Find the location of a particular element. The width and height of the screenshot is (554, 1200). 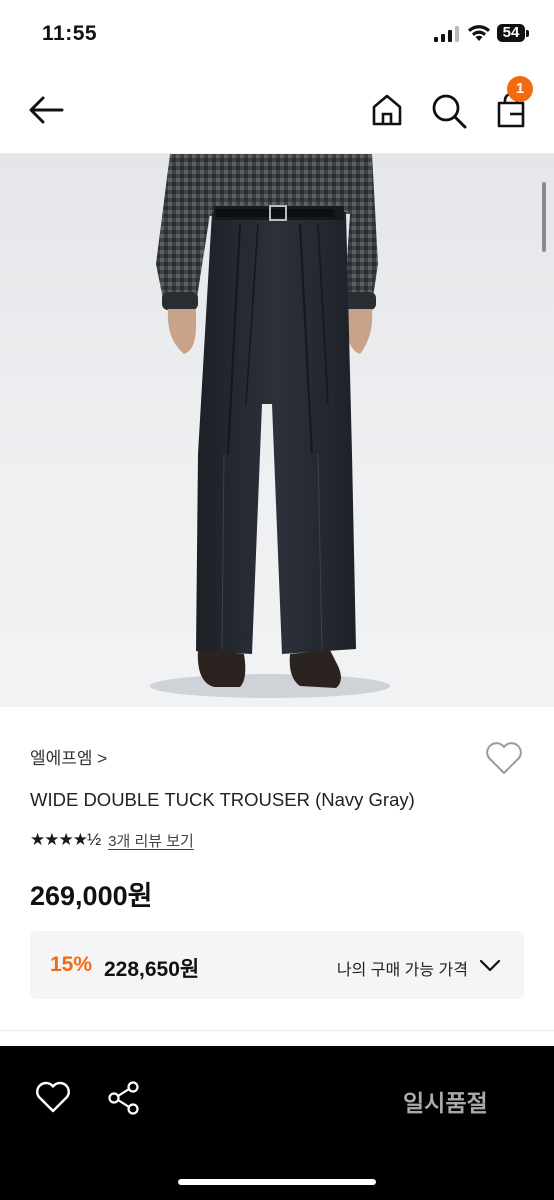

battery-icon: 54 is located at coordinates (514, 34).